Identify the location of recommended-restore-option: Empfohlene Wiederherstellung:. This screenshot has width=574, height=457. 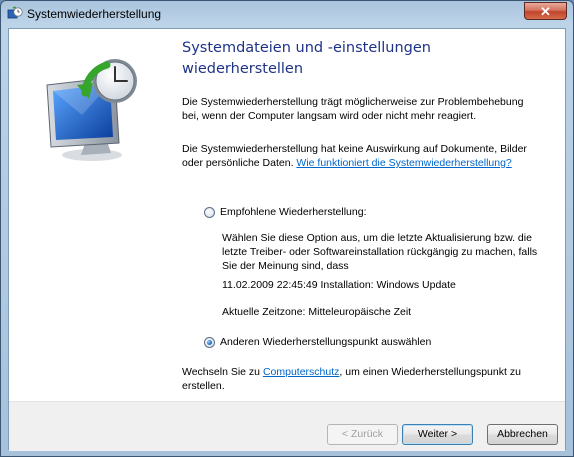
(285, 212).